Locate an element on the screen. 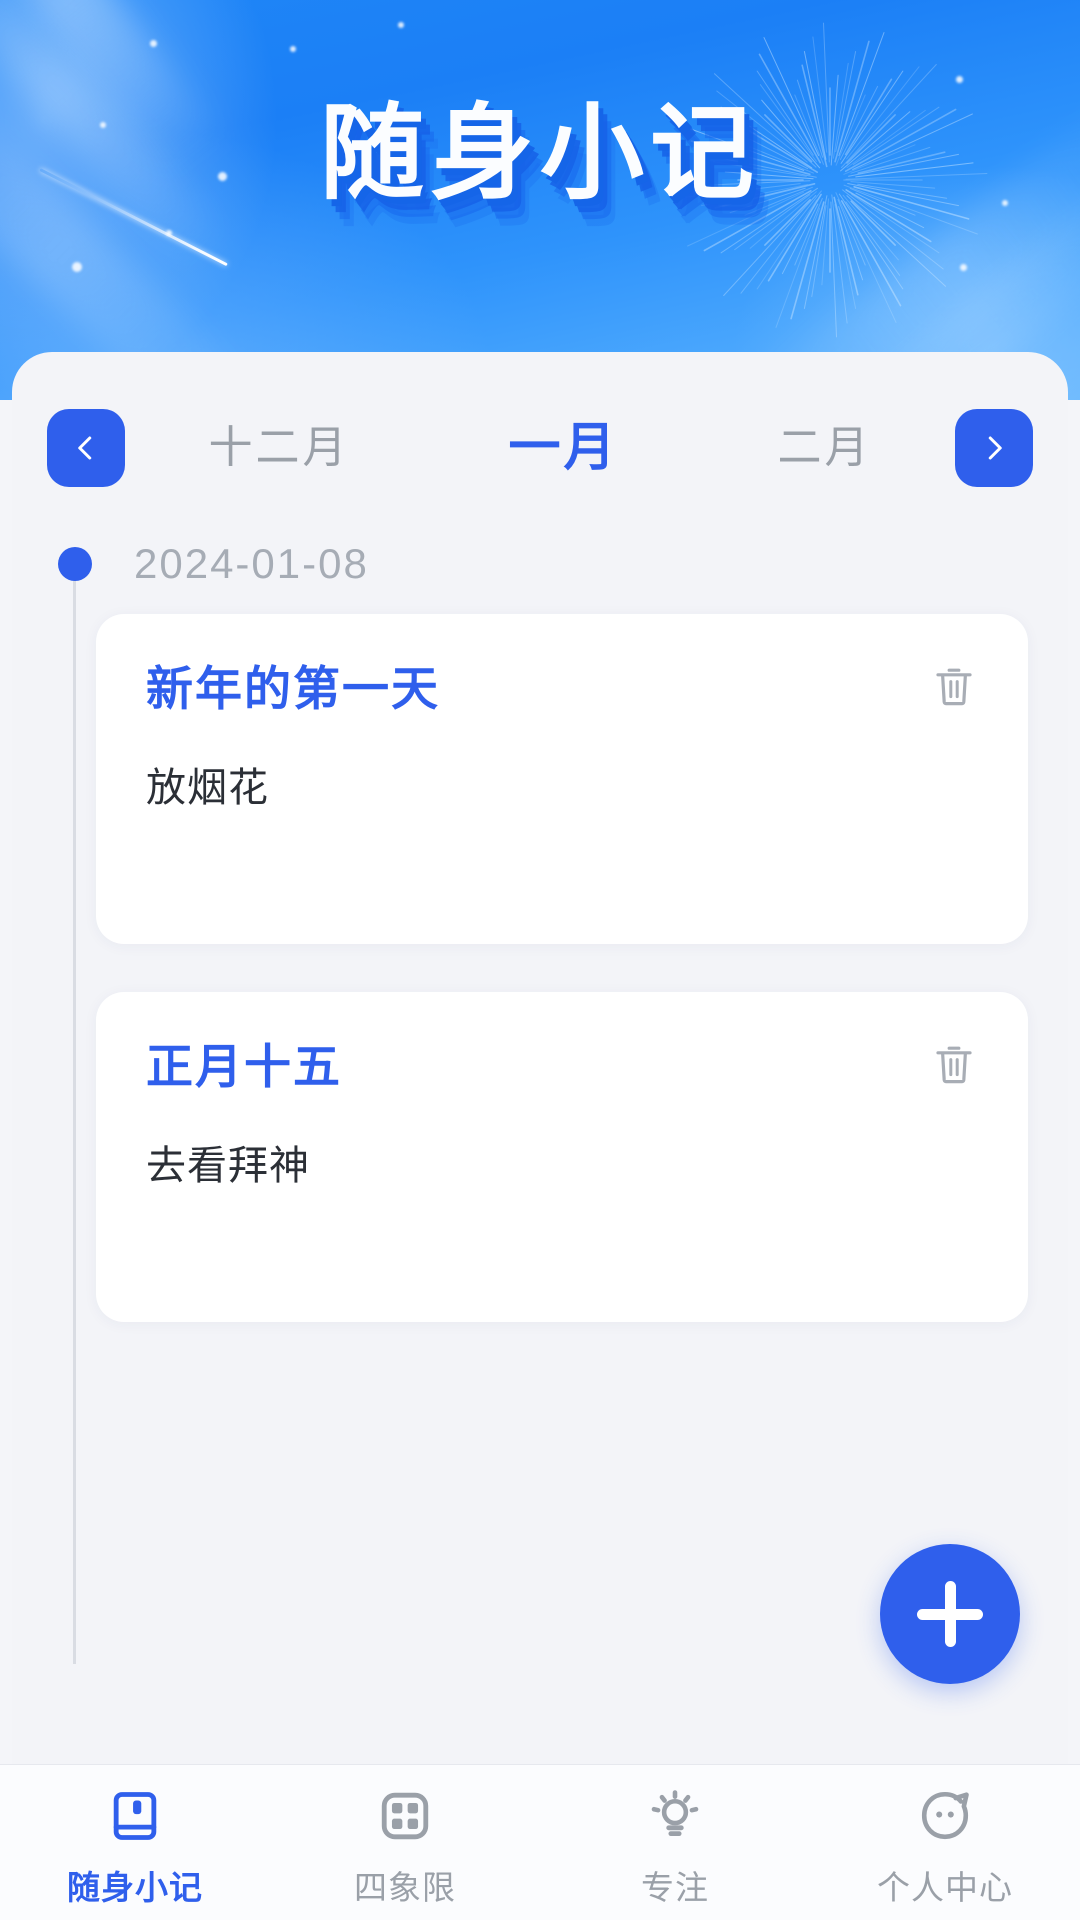 The width and height of the screenshot is (1080, 1920). timeline-date-row: 2024-01-08 is located at coordinates (190, 564).